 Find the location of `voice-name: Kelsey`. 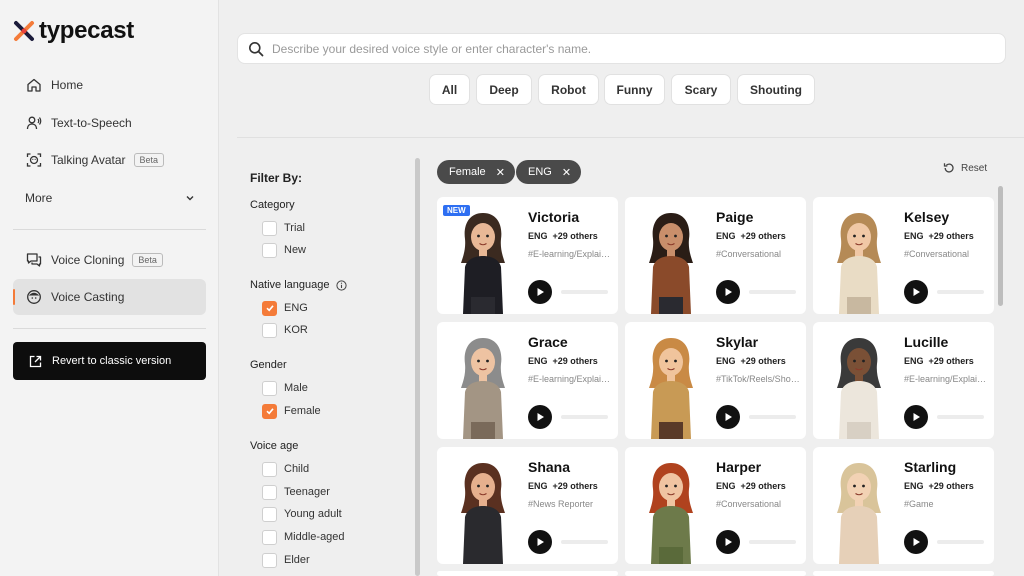

voice-name: Kelsey is located at coordinates (927, 217).